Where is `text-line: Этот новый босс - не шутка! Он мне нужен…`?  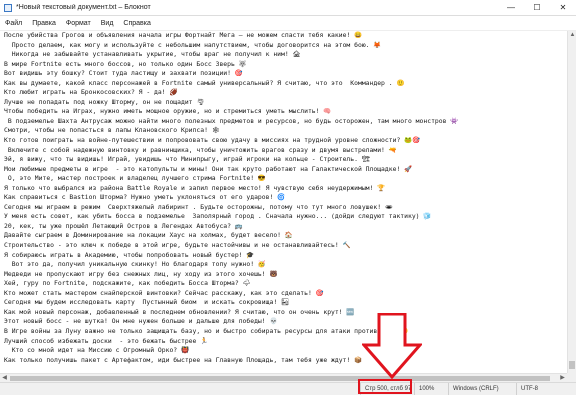 text-line: Этот новый босс - не шутка! Он мне нужен… is located at coordinates (141, 321).